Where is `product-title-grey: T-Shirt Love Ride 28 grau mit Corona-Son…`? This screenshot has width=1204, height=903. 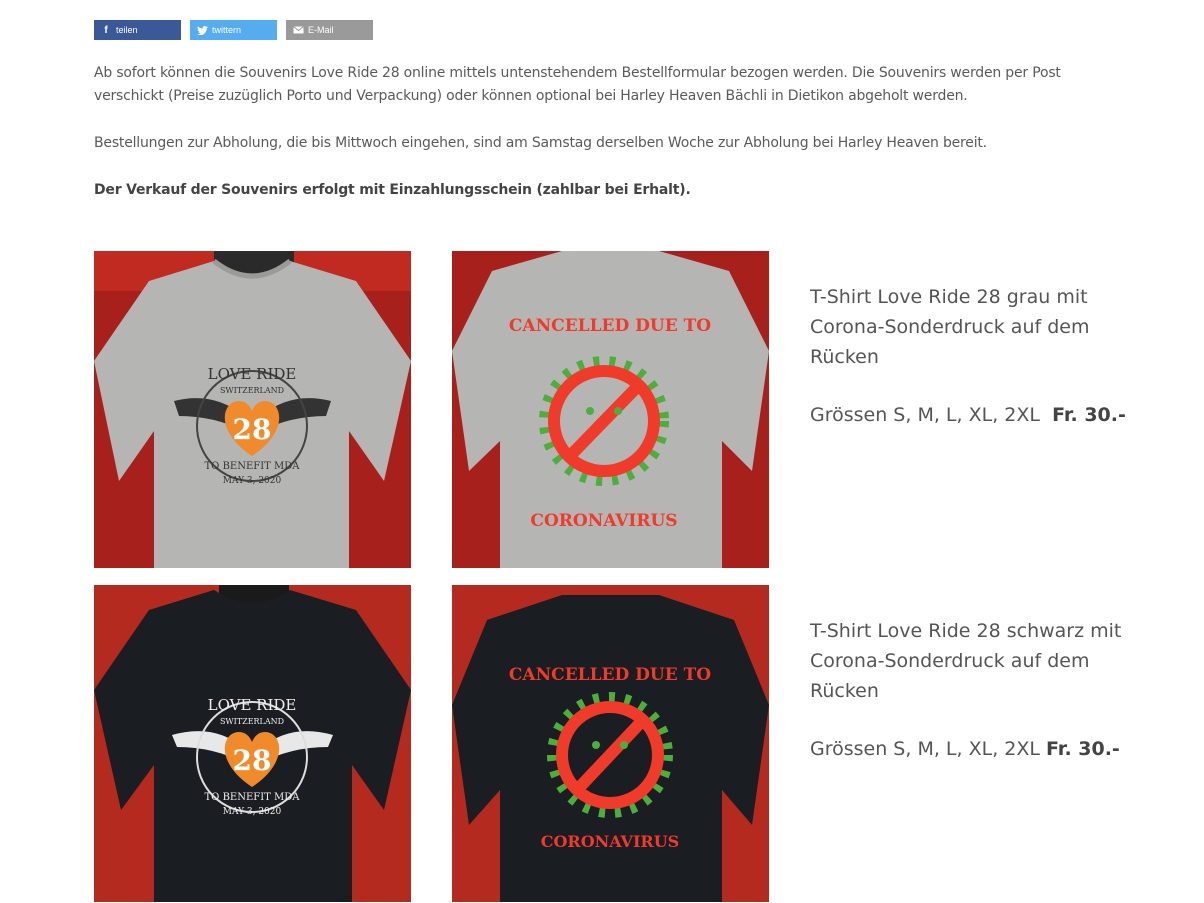
product-title-grey: T-Shirt Love Ride 28 grau mit Corona-Son… is located at coordinates (950, 327).